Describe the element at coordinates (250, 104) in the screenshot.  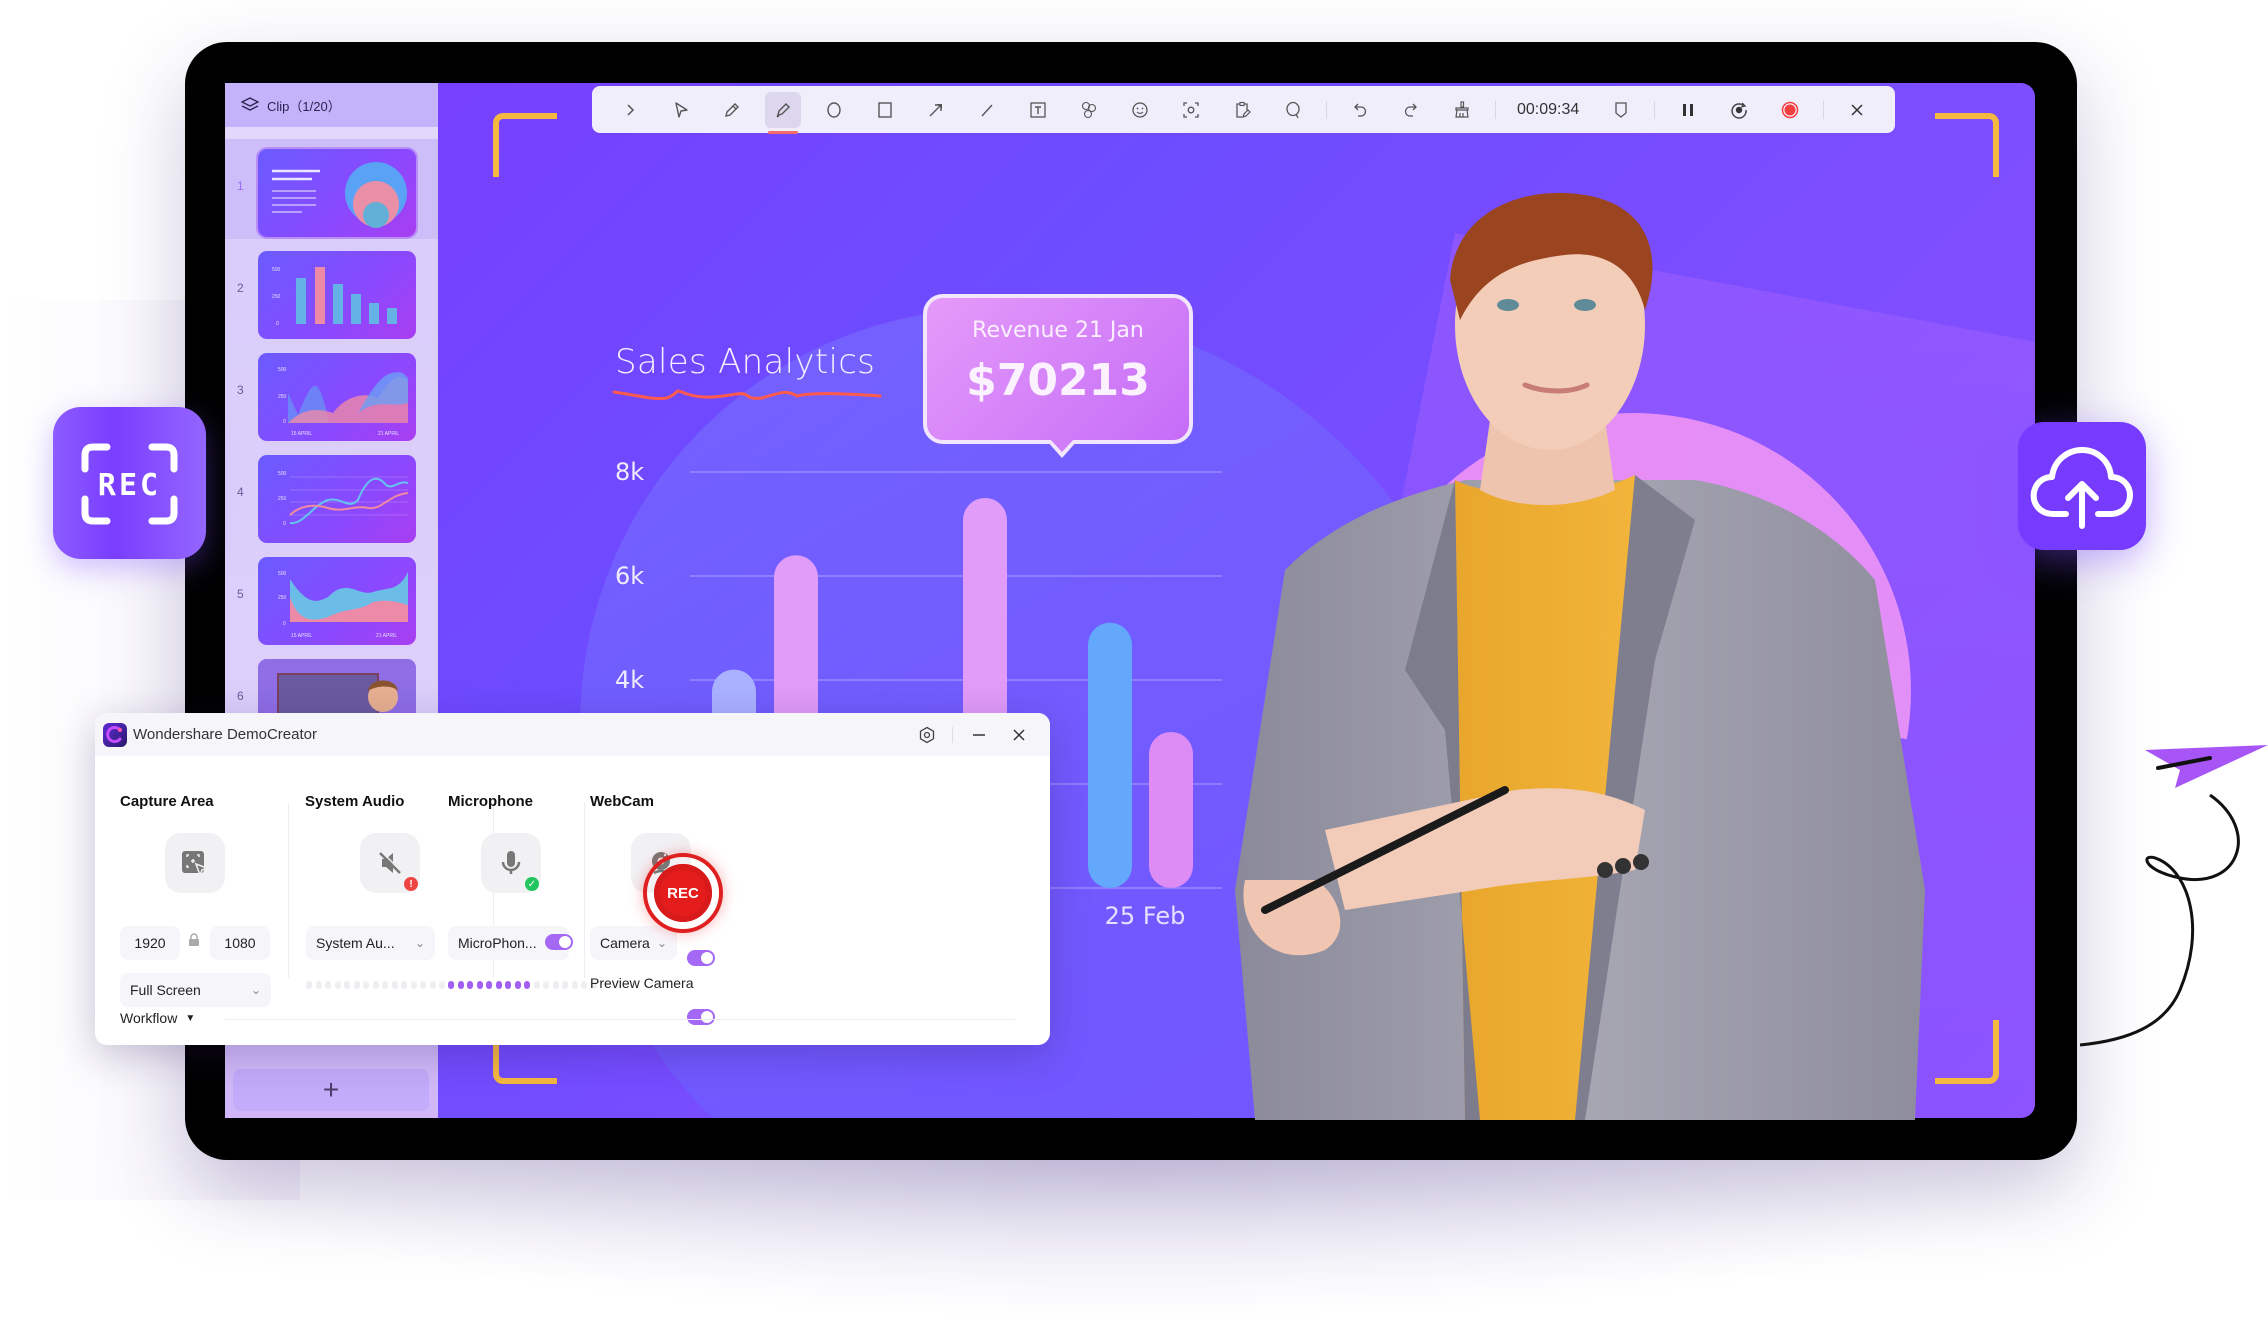
I see `layers-icon` at that location.